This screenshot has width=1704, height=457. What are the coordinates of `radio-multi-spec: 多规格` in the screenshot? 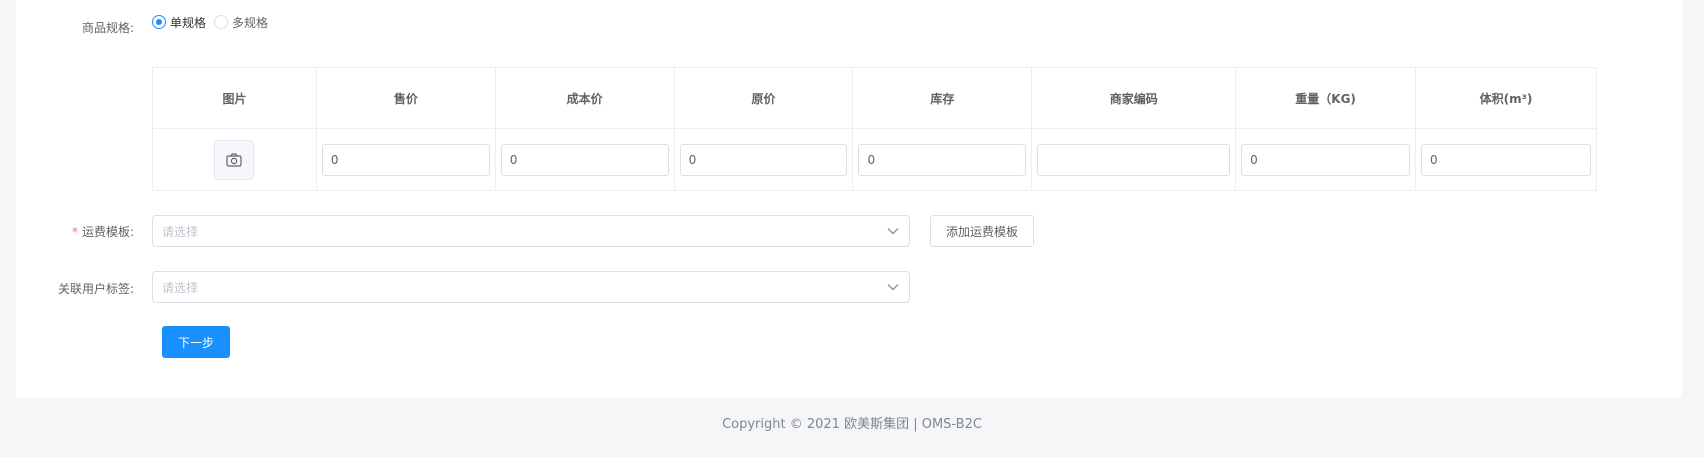 It's located at (241, 22).